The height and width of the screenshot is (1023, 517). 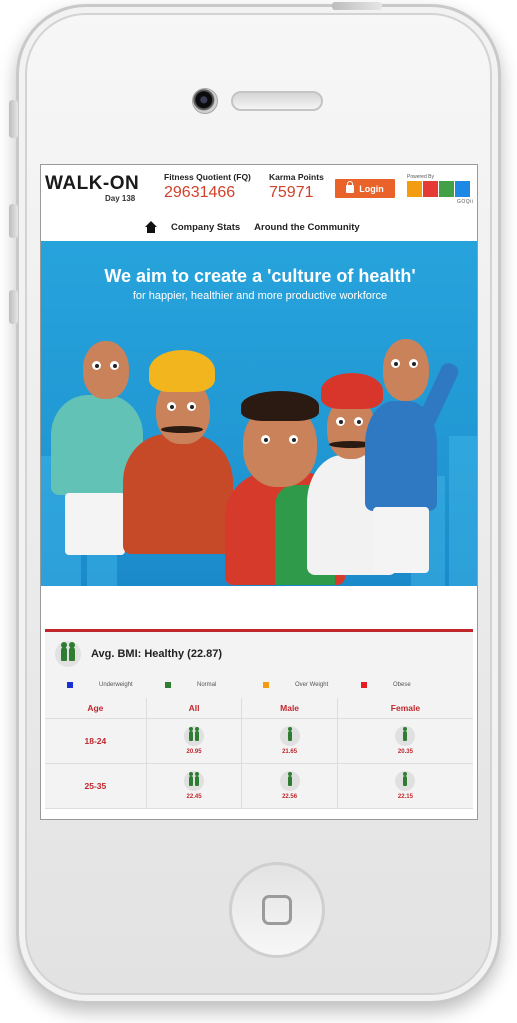 What do you see at coordinates (418, 456) in the screenshot?
I see `character-young-man-illustration` at bounding box center [418, 456].